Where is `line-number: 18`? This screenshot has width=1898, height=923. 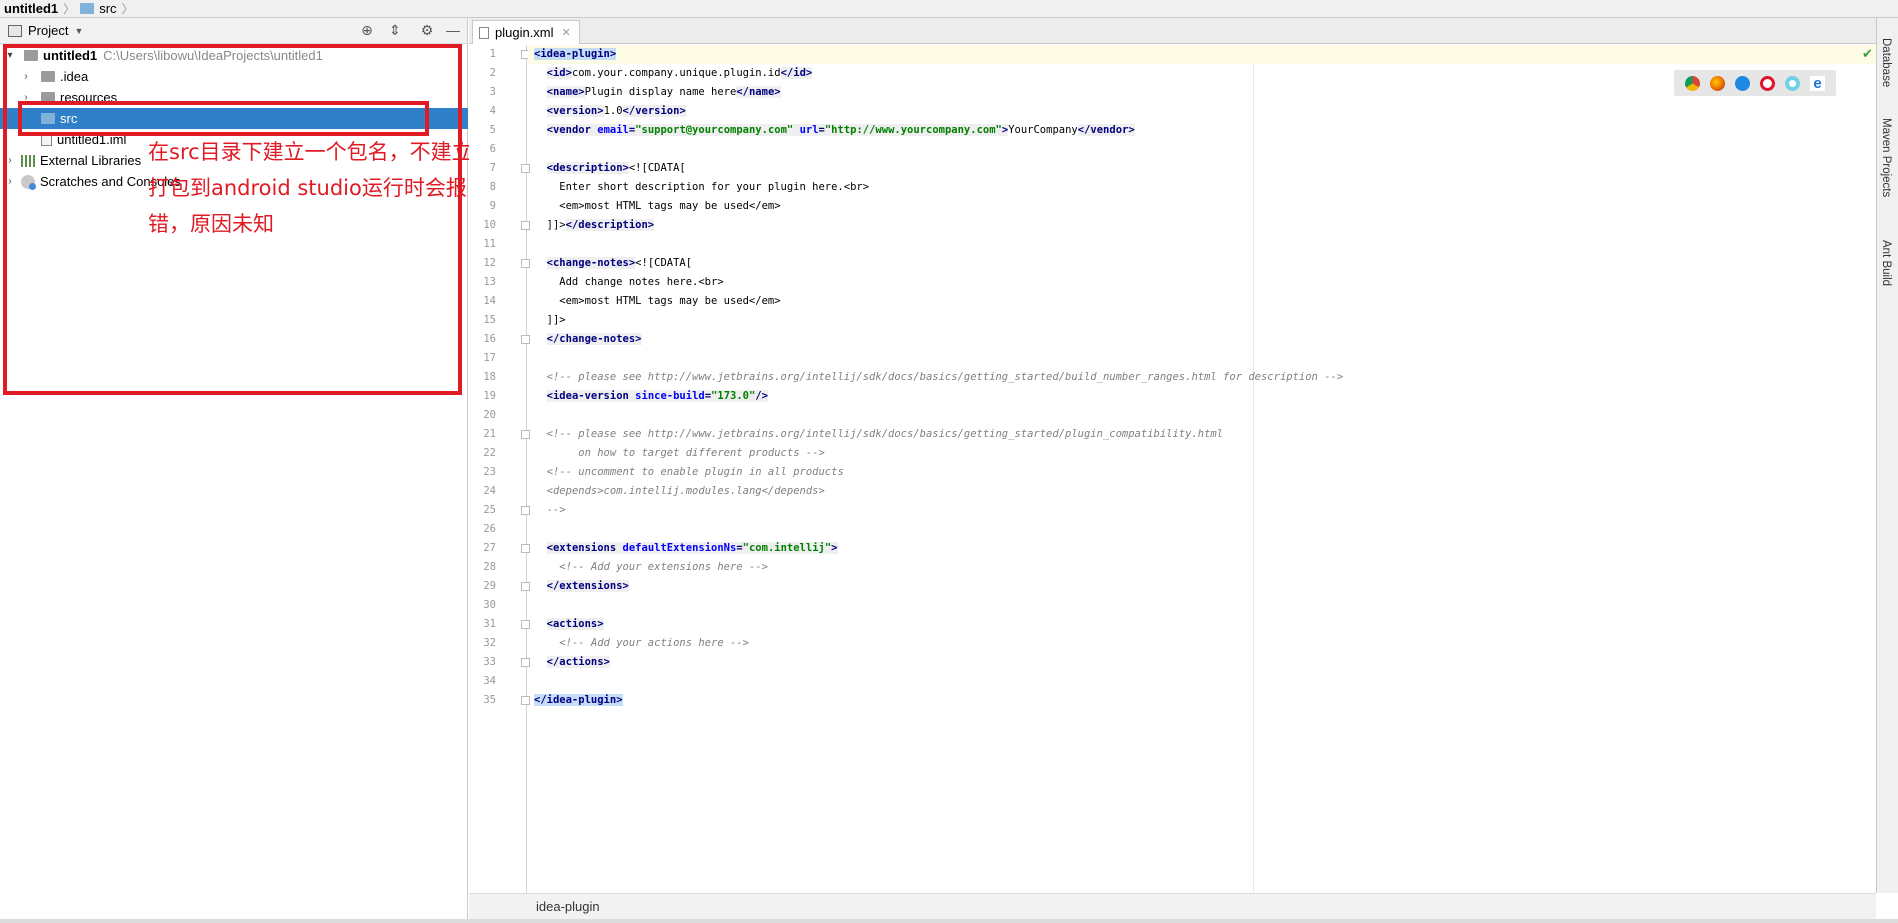
line-number: 18 is located at coordinates (489, 377).